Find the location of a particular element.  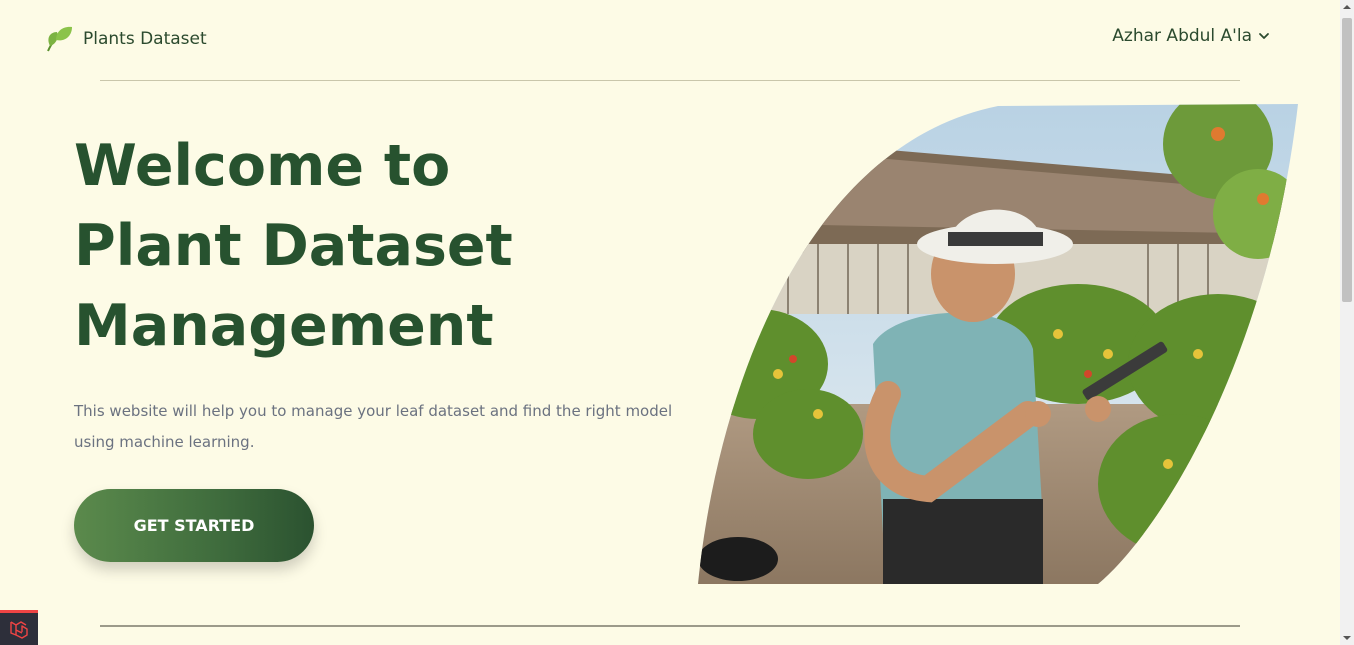

brand-link: Plants Dataset is located at coordinates (126, 39).